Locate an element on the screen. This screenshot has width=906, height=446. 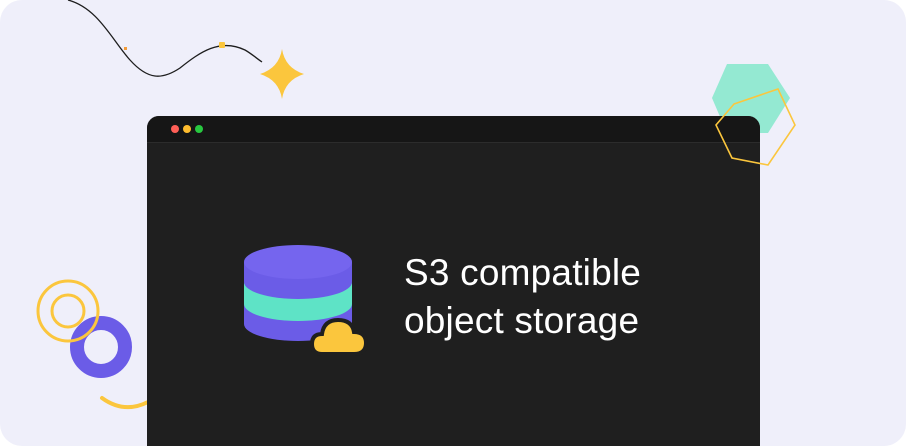
database-top-cap is located at coordinates (298, 262).